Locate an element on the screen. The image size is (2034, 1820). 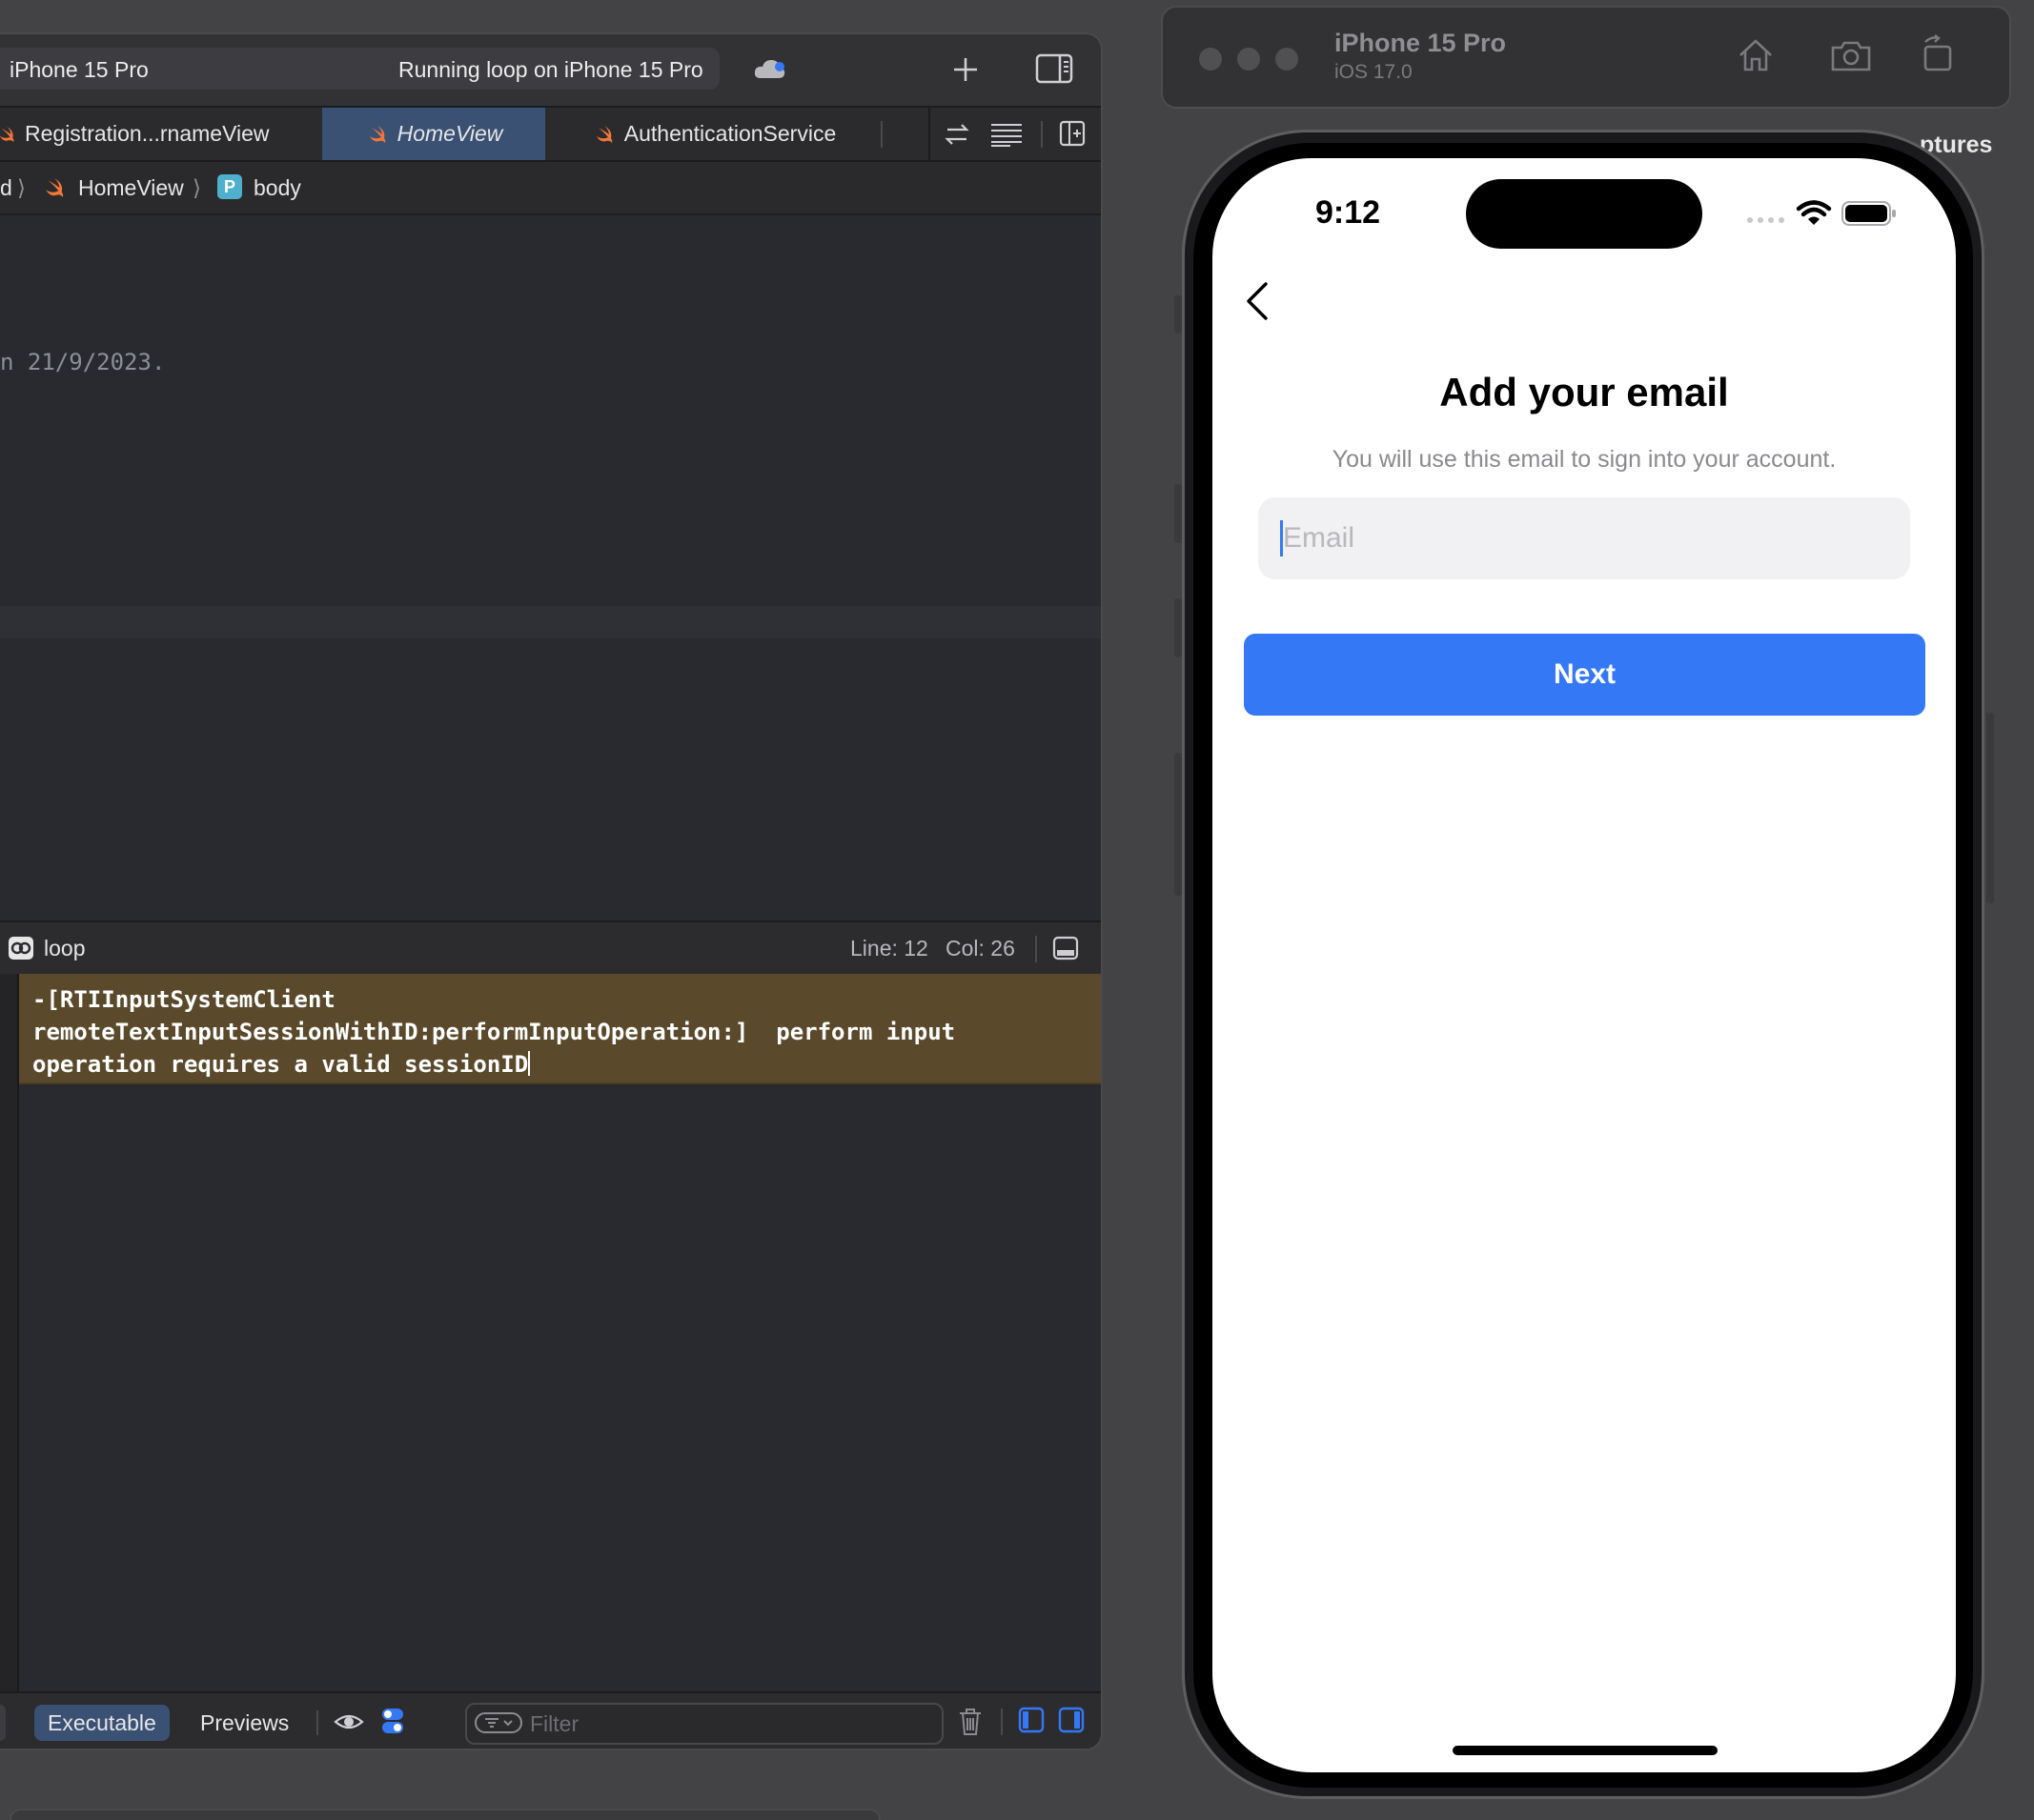
power-button is located at coordinates (1990, 808).